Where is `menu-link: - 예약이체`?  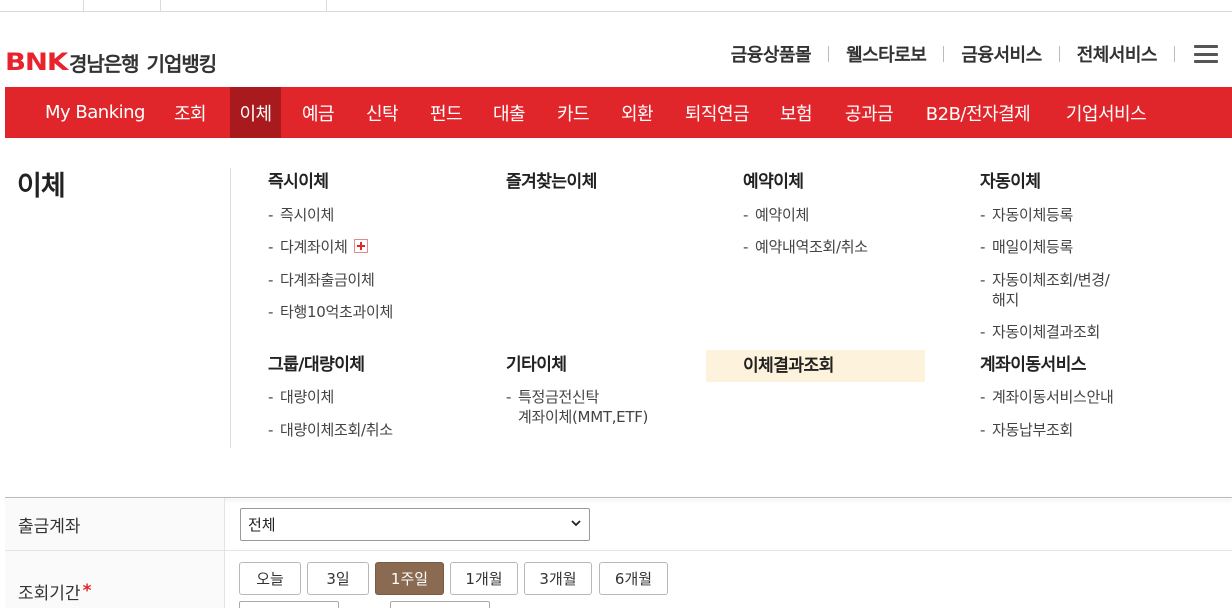 menu-link: - 예약이체 is located at coordinates (776, 215).